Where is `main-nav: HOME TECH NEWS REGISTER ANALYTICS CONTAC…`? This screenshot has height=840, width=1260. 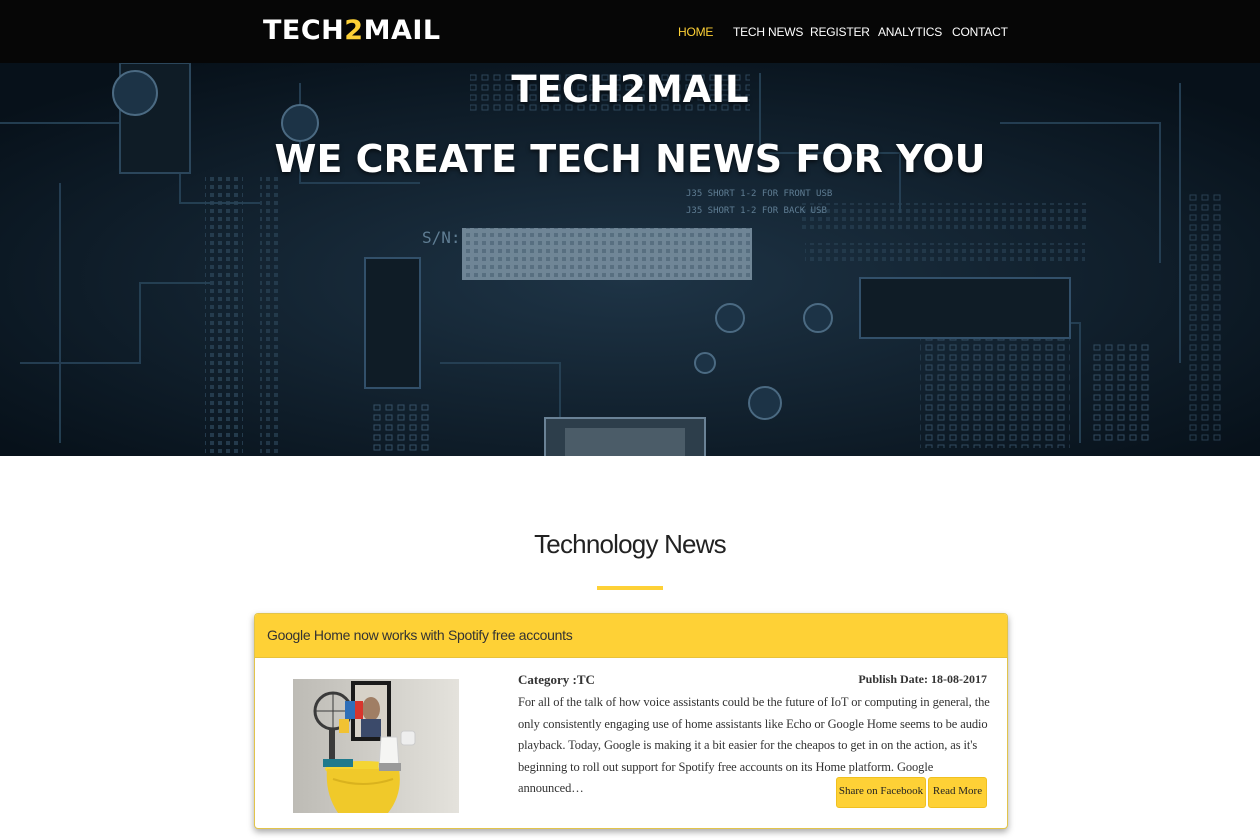
main-nav: HOME TECH NEWS REGISTER ANALYTICS CONTAC… is located at coordinates (630, 32).